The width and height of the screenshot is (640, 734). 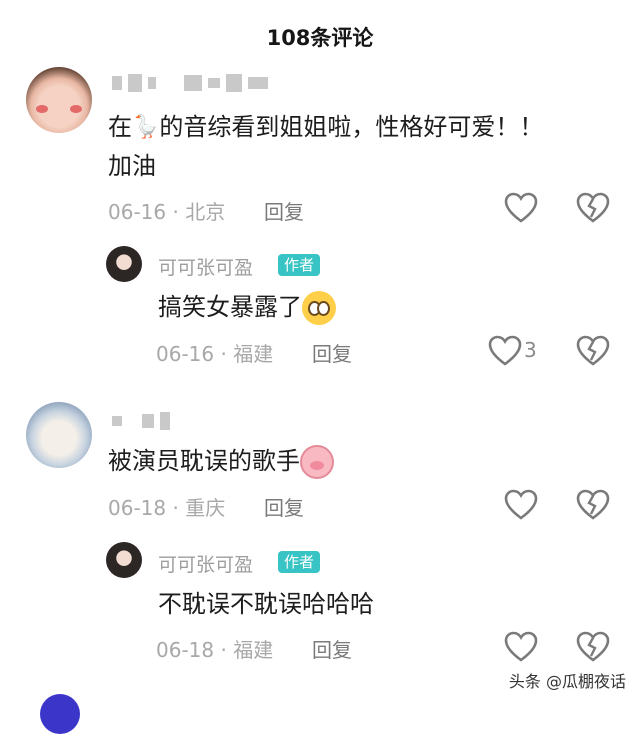 What do you see at coordinates (530, 350) in the screenshot?
I see `like-count: 3` at bounding box center [530, 350].